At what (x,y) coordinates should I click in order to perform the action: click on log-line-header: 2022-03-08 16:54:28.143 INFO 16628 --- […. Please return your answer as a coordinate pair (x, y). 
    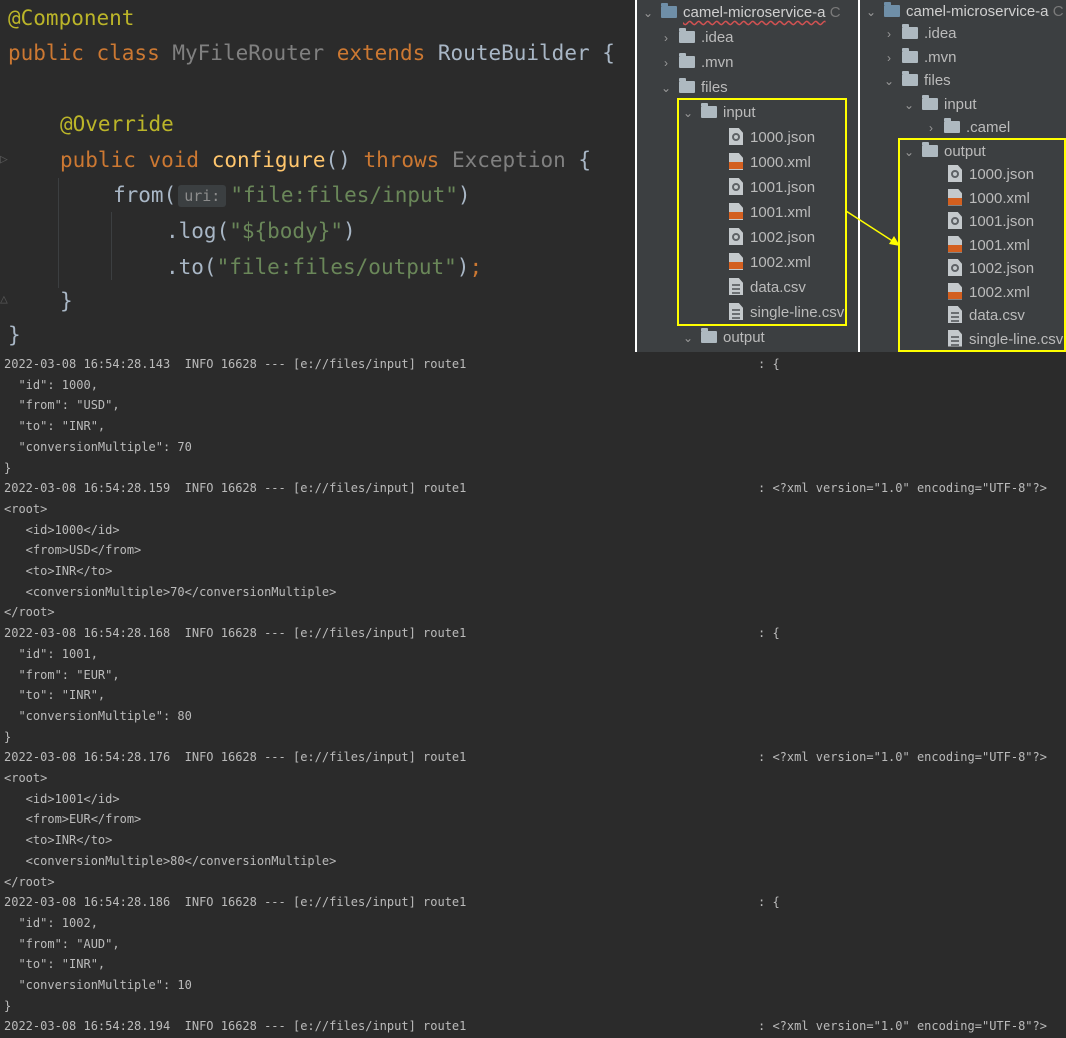
    Looking at the image, I should click on (235, 364).